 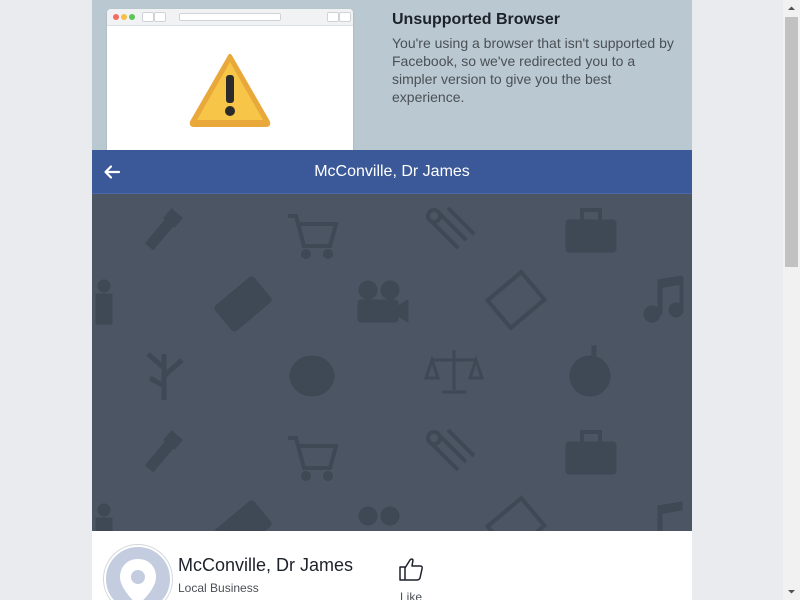 I want to click on mock-address-bar, so click(x=230, y=17).